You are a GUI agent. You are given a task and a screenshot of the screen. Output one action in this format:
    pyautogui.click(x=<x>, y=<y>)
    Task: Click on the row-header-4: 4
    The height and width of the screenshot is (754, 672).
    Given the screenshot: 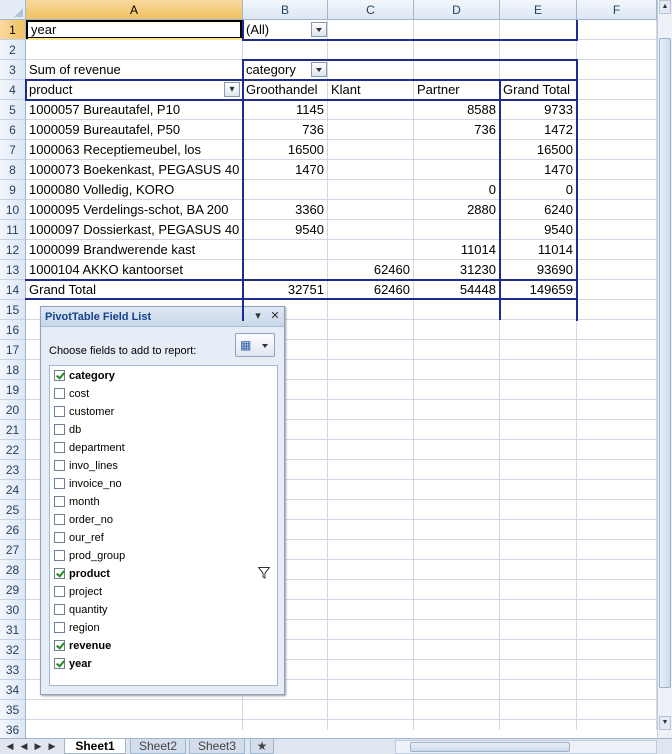 What is the action you would take?
    pyautogui.click(x=13, y=90)
    